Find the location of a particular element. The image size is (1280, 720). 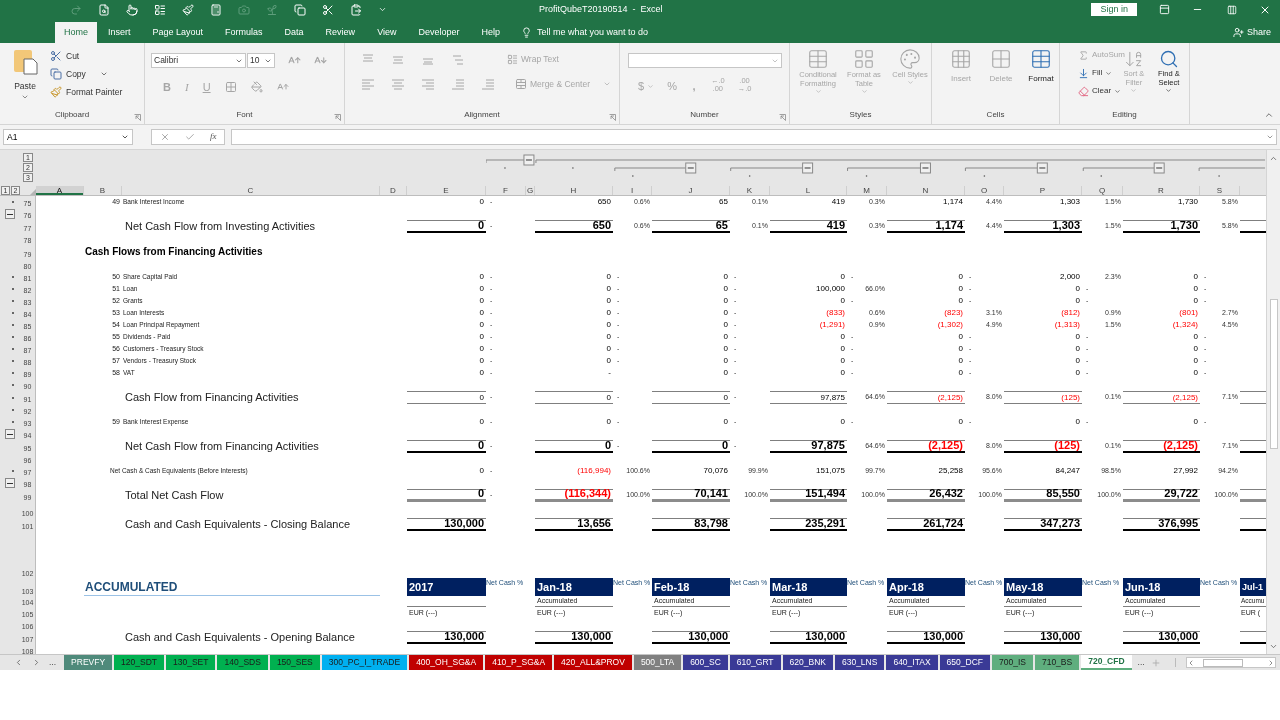

sheet-tab: 700_IS is located at coordinates (1012, 662).